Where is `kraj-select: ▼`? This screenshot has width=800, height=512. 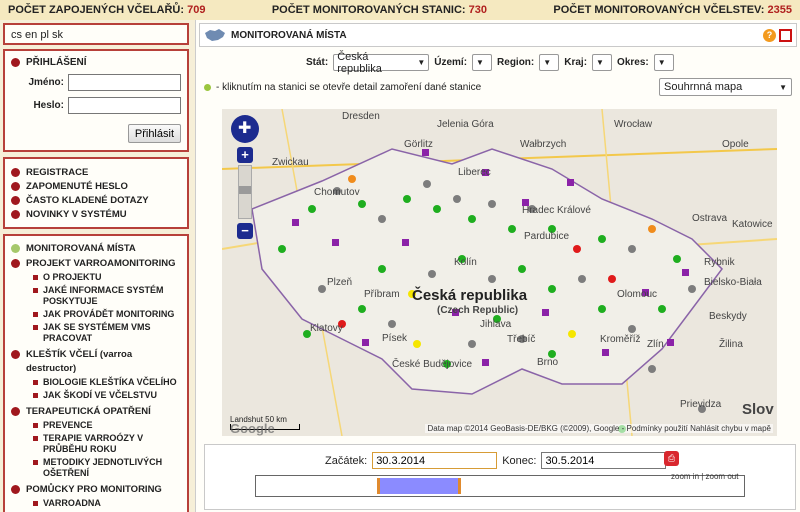 kraj-select: ▼ is located at coordinates (602, 62).